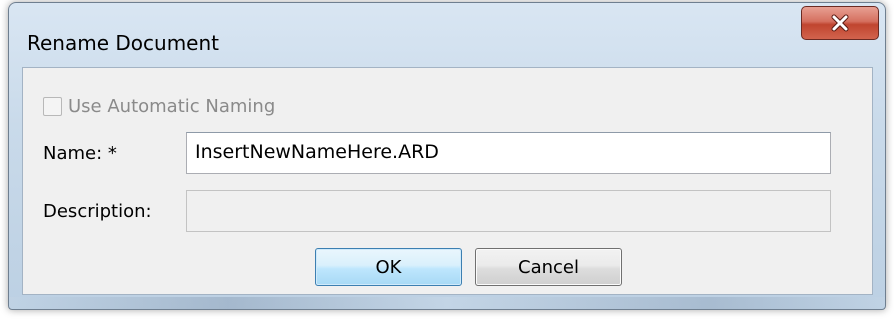 Image resolution: width=894 pixels, height=320 pixels. What do you see at coordinates (123, 43) in the screenshot?
I see `dialog-title: Rename Document` at bounding box center [123, 43].